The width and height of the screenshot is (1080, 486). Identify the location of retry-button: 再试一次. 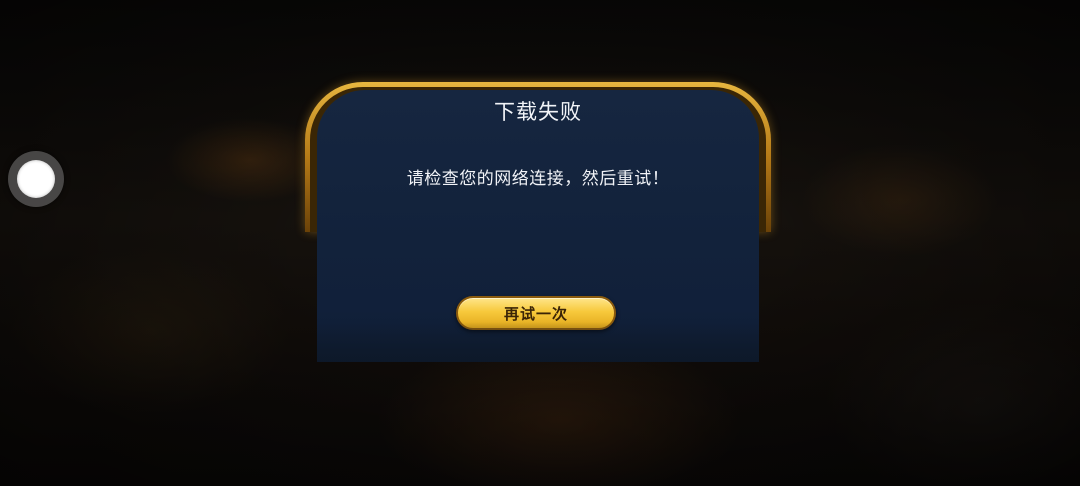
(536, 313).